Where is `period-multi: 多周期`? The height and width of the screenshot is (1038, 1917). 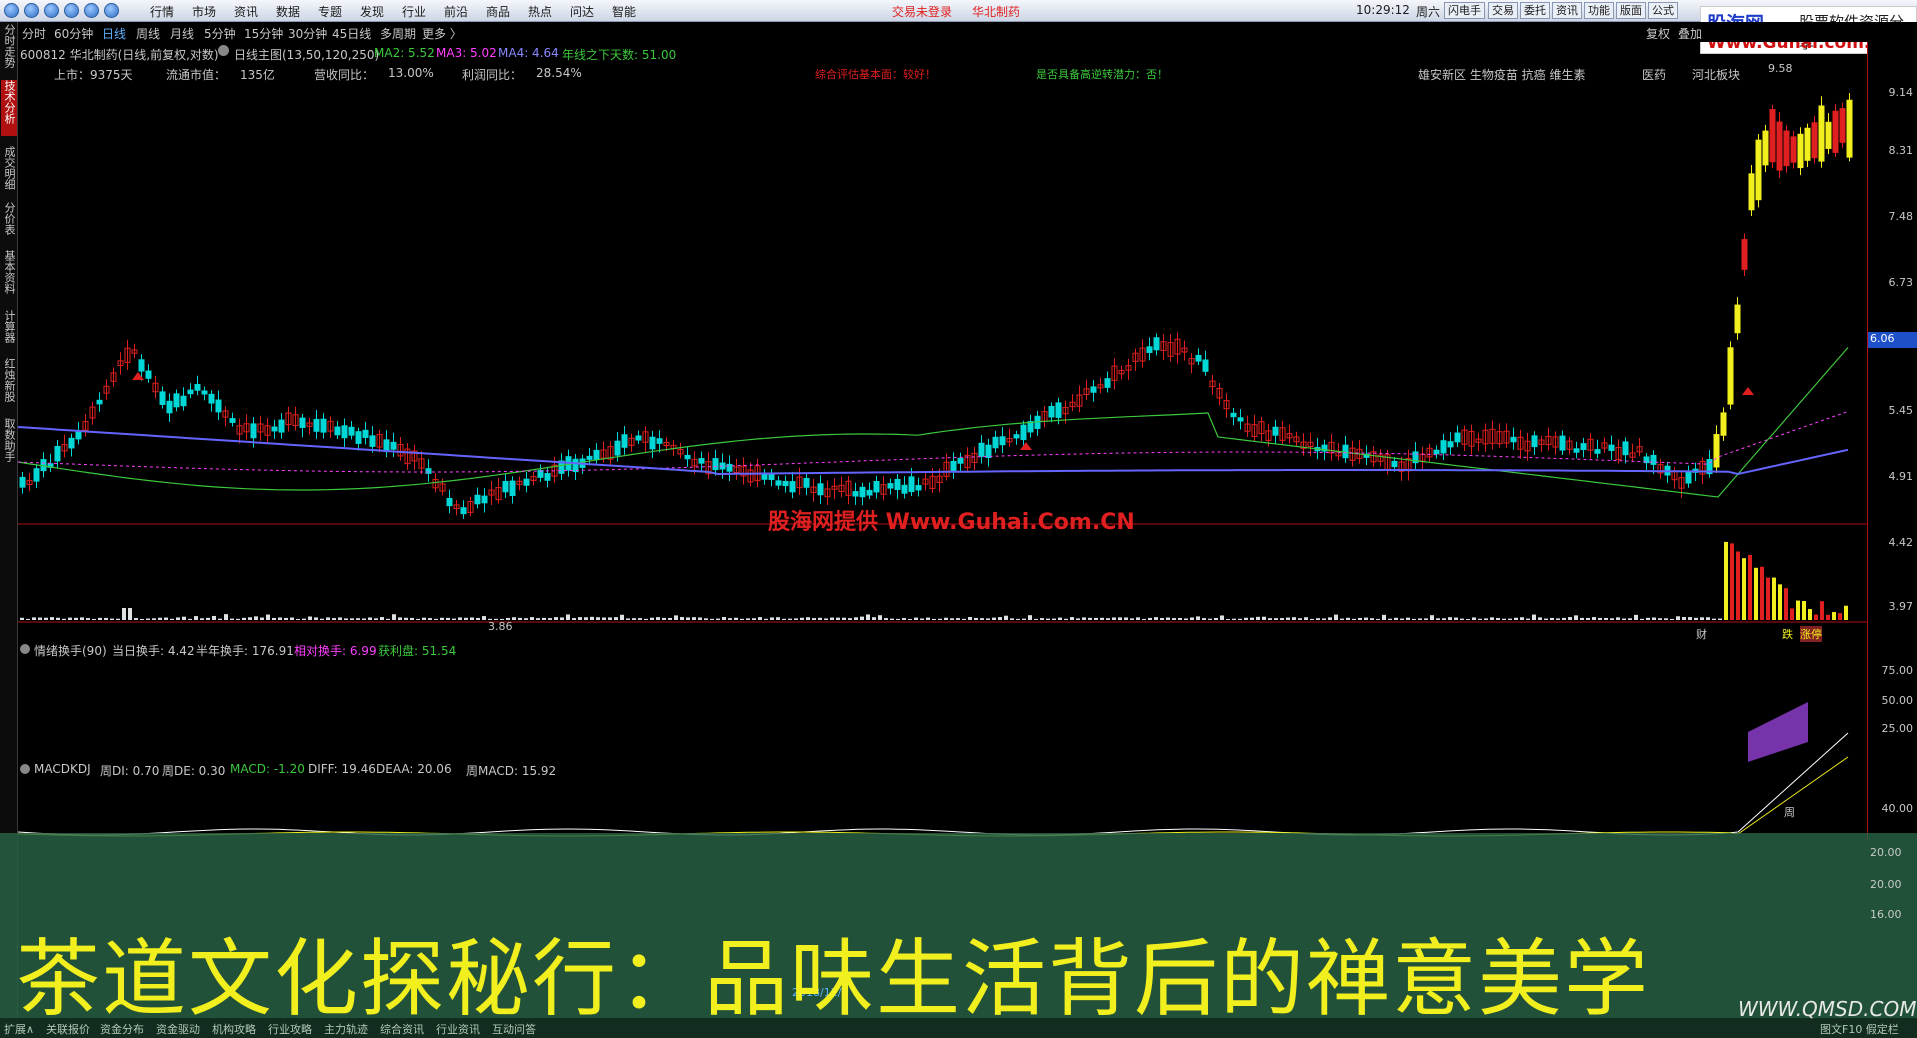
period-multi: 多周期 is located at coordinates (398, 33).